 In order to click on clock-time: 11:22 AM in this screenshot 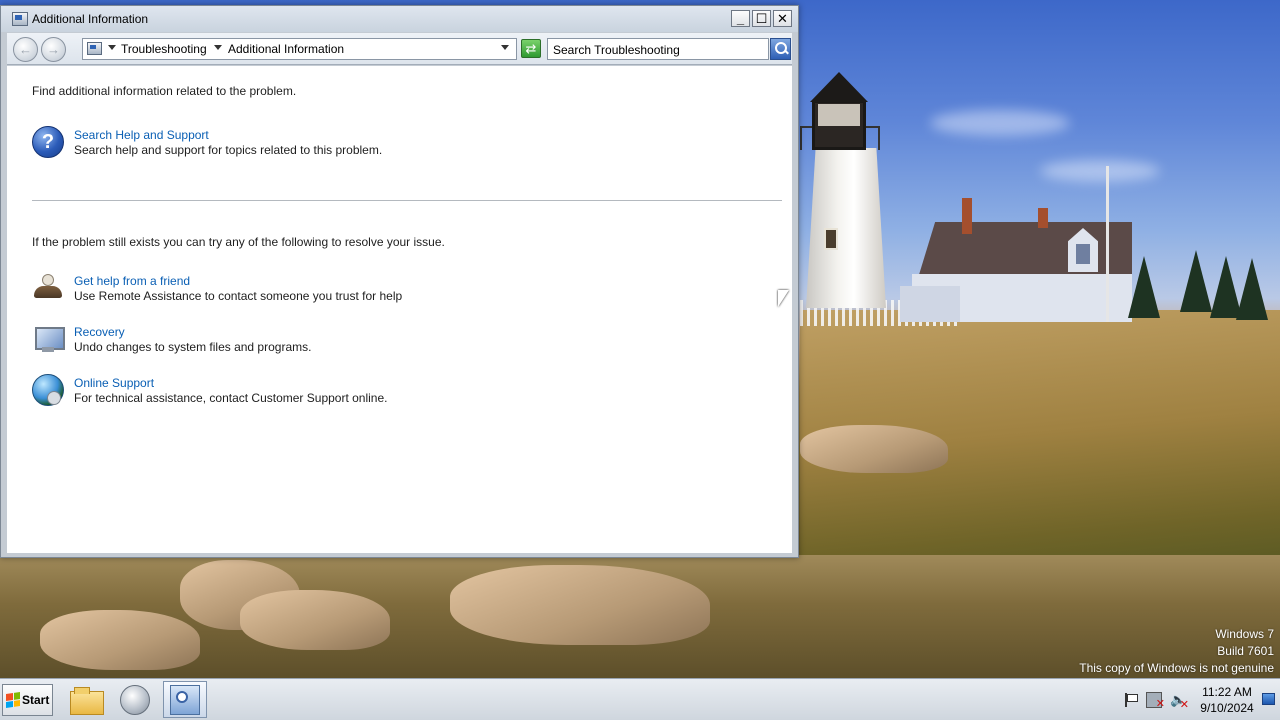, I will do `click(1227, 692)`.